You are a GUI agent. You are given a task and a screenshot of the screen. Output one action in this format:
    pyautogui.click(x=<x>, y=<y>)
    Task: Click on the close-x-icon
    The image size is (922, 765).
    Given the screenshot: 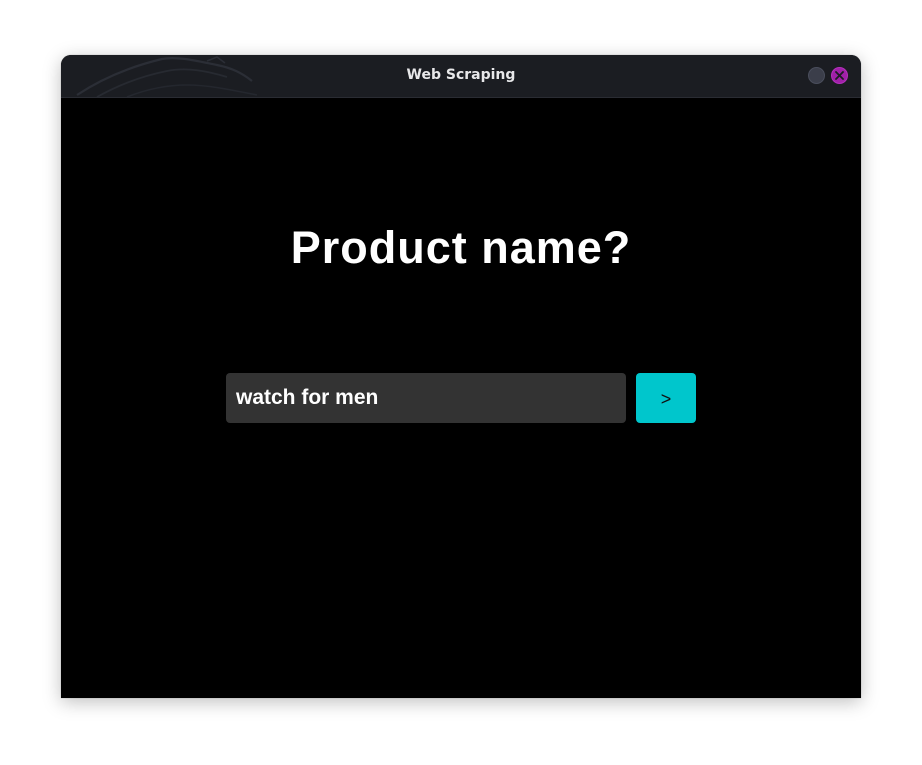 What is the action you would take?
    pyautogui.click(x=839, y=75)
    